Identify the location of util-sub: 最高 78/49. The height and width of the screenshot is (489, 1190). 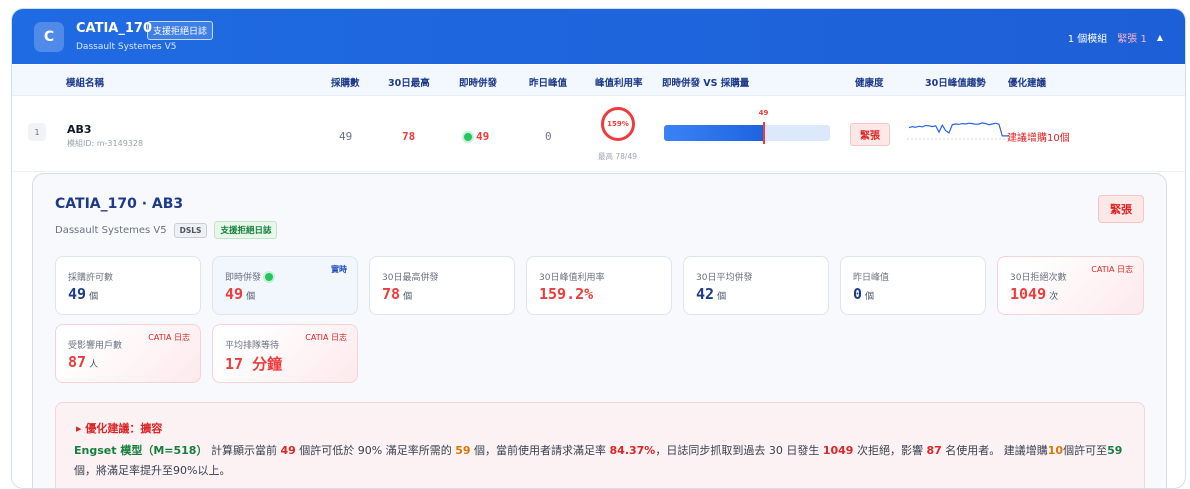
(617, 156).